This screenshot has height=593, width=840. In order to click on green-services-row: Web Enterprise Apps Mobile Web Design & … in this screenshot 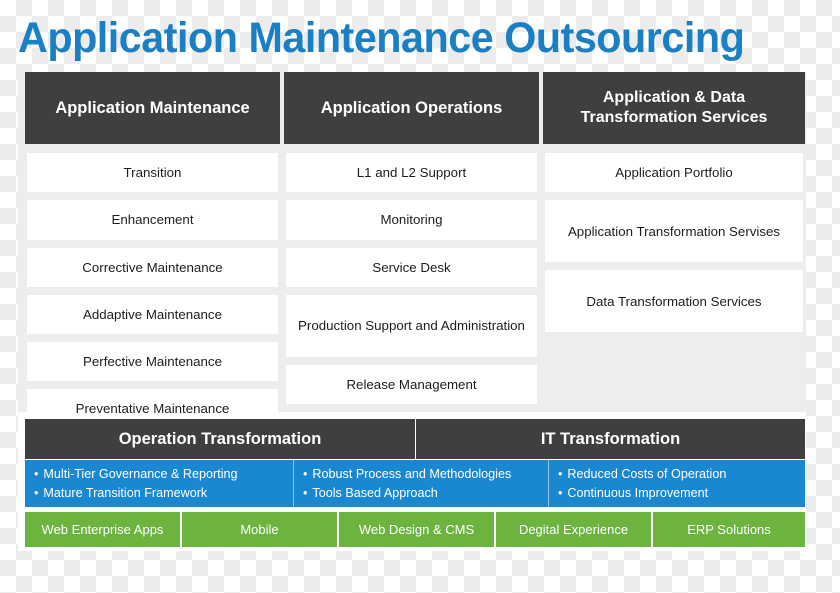, I will do `click(415, 529)`.